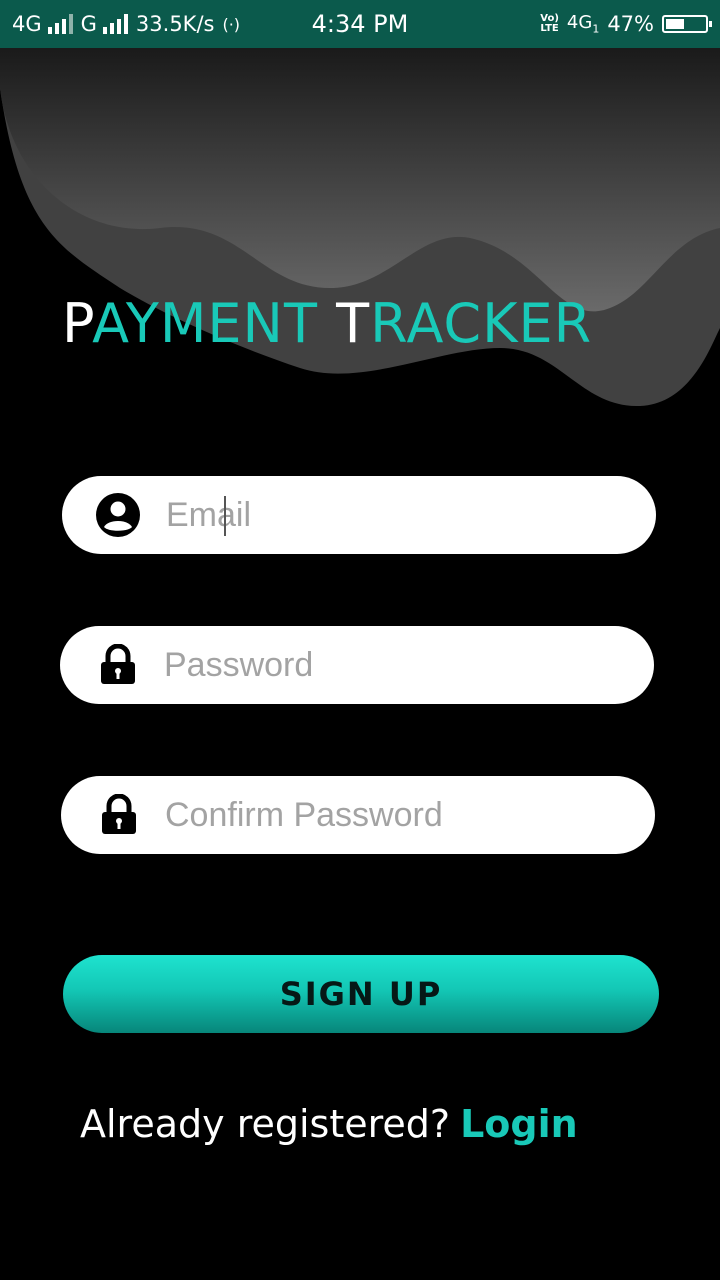 This screenshot has width=720, height=1280. What do you see at coordinates (630, 24) in the screenshot?
I see `battery-percent: 47%` at bounding box center [630, 24].